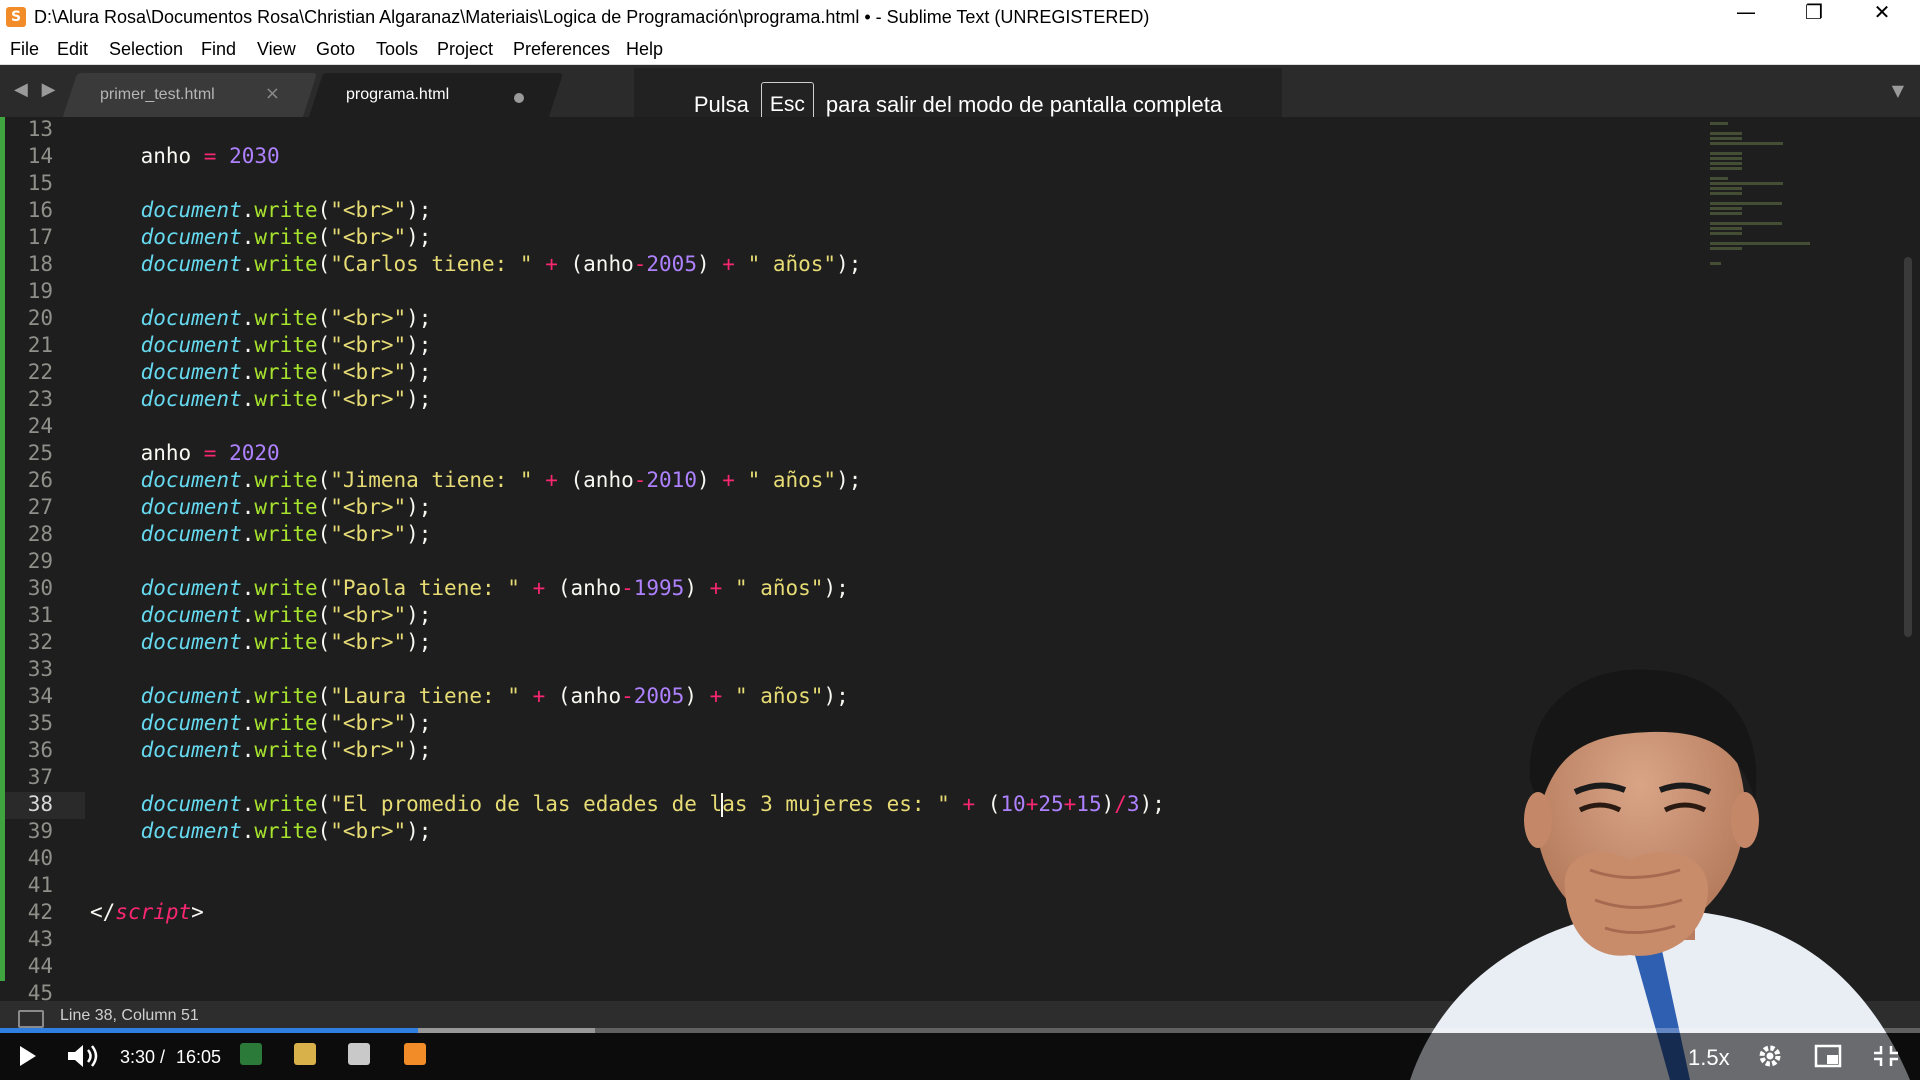 The image size is (1920, 1080). Describe the element at coordinates (640, 264) in the screenshot. I see `code-token: -` at that location.